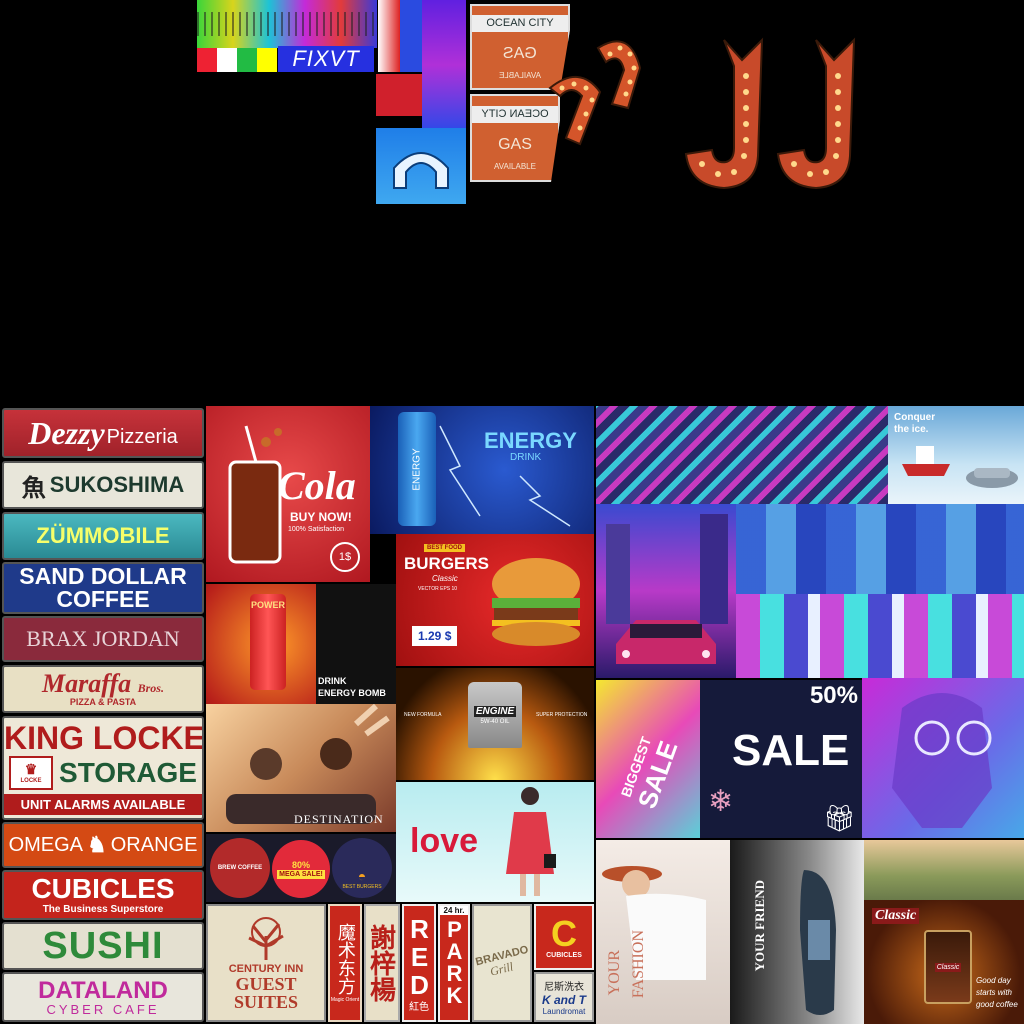 This screenshot has width=1024, height=1024. I want to click on sports-car-illustration, so click(667, 589).